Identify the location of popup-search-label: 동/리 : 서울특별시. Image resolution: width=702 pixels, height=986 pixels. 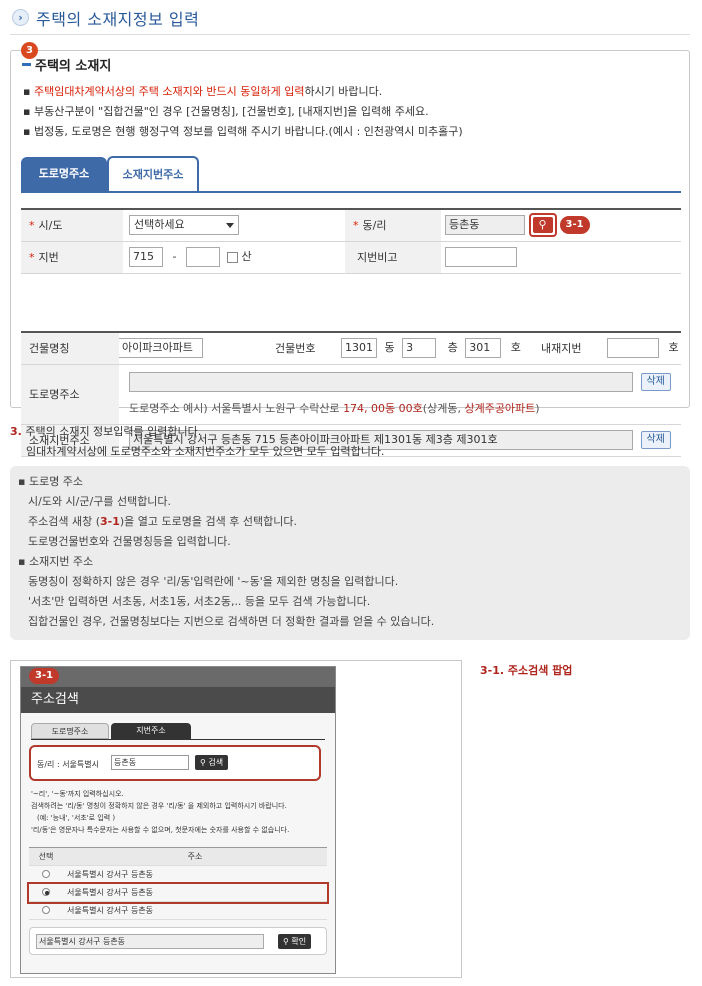
(68, 764).